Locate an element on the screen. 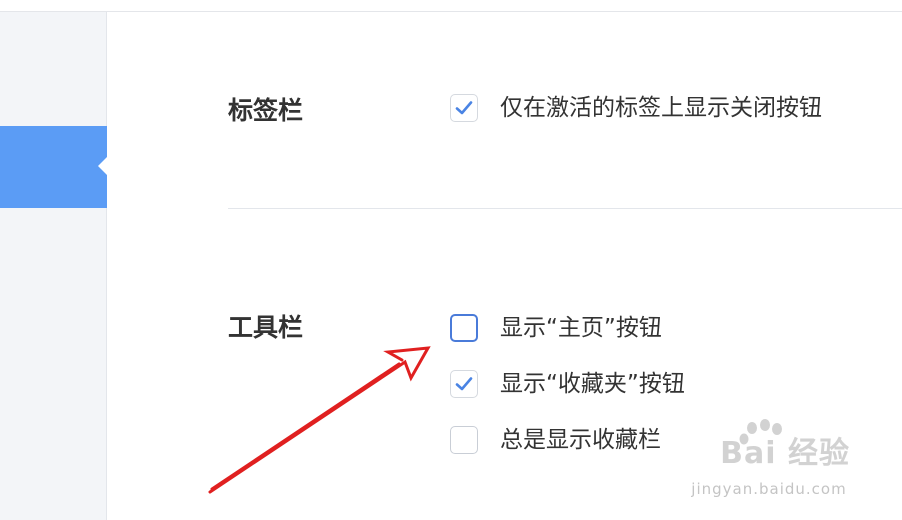 This screenshot has width=902, height=520. option-show-favorites-button: 显示“收藏夹”按钮 is located at coordinates (567, 384).